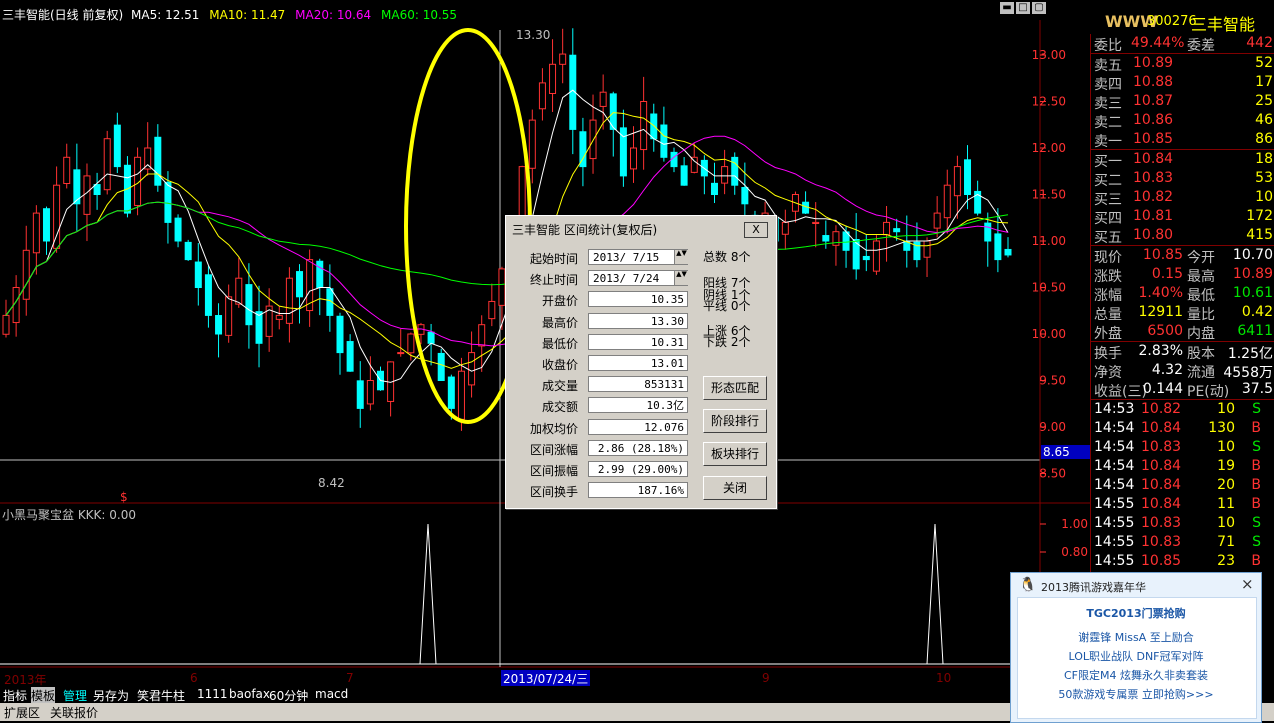 The height and width of the screenshot is (723, 1274). What do you see at coordinates (75, 695) in the screenshot?
I see `indicator-tab: 管理` at bounding box center [75, 695].